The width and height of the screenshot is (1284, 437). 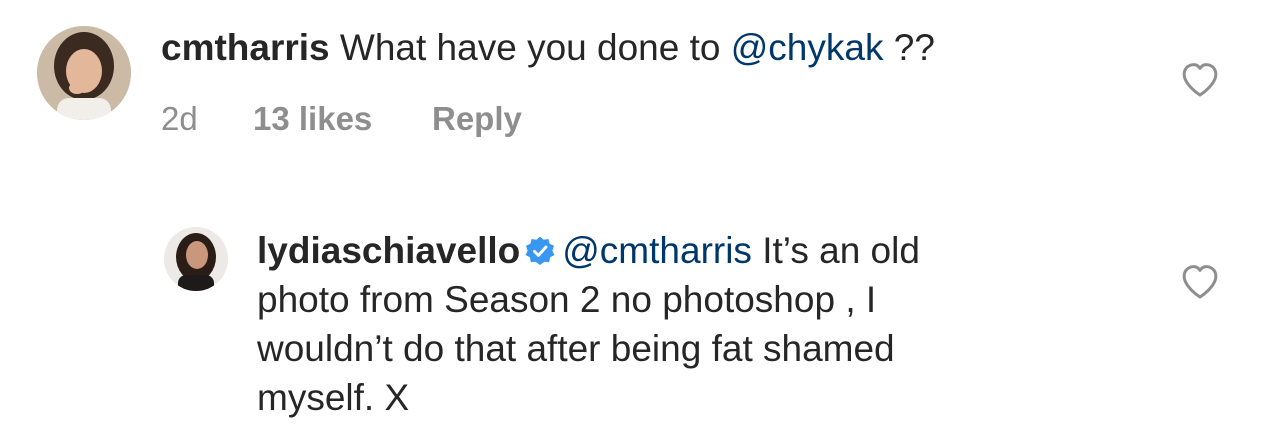 I want to click on reply-line-3: wouldn’t do that after being fat shamed, so click(x=576, y=348).